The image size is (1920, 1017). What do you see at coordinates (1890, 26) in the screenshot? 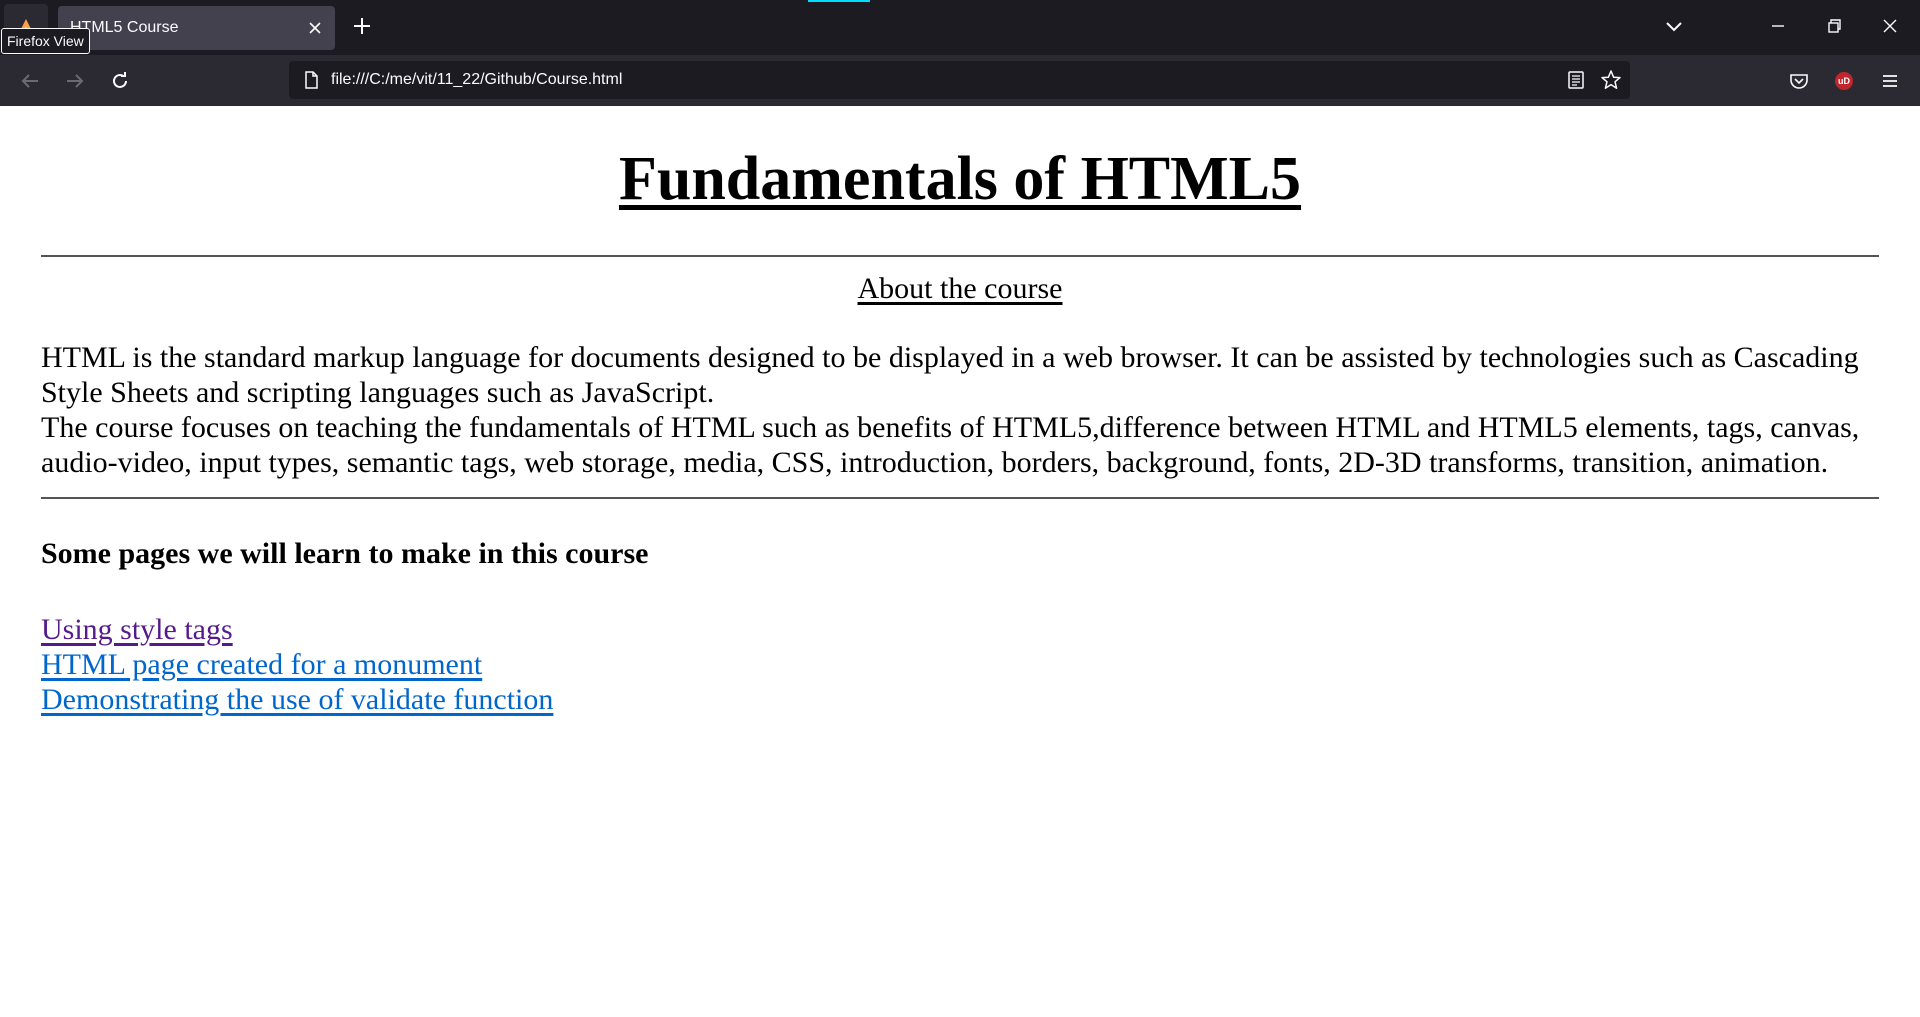
I see `close-window-icon` at bounding box center [1890, 26].